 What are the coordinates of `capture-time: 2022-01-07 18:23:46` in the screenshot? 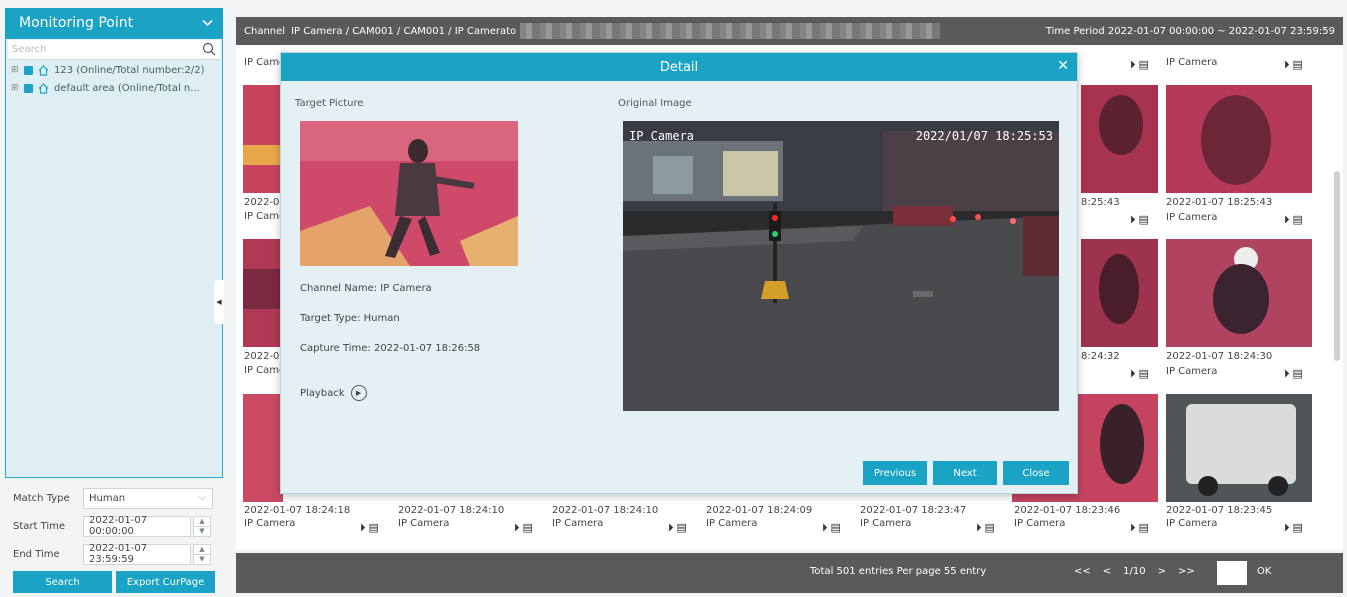 It's located at (1067, 510).